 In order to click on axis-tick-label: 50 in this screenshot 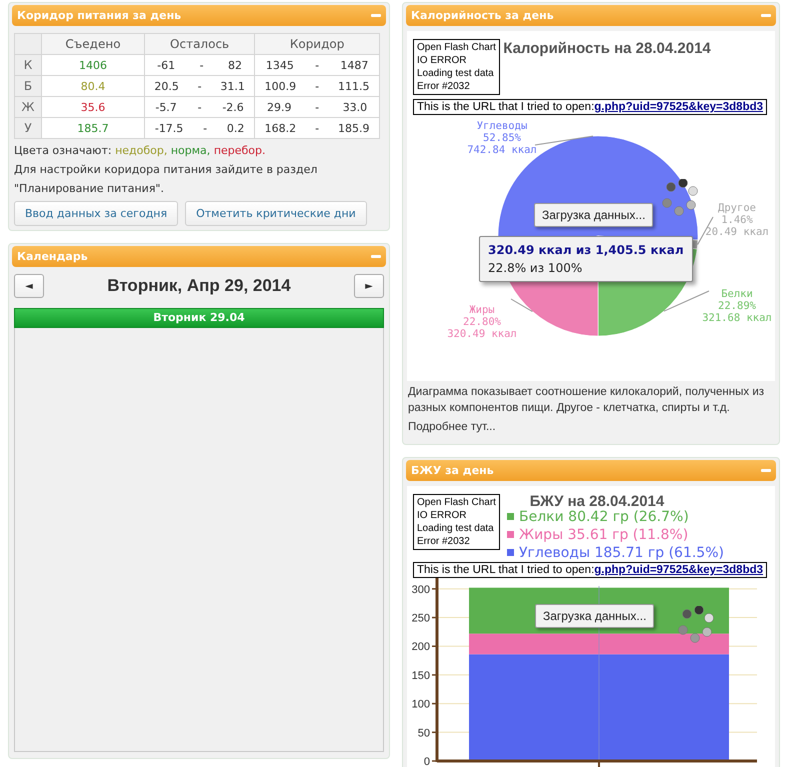, I will do `click(424, 733)`.